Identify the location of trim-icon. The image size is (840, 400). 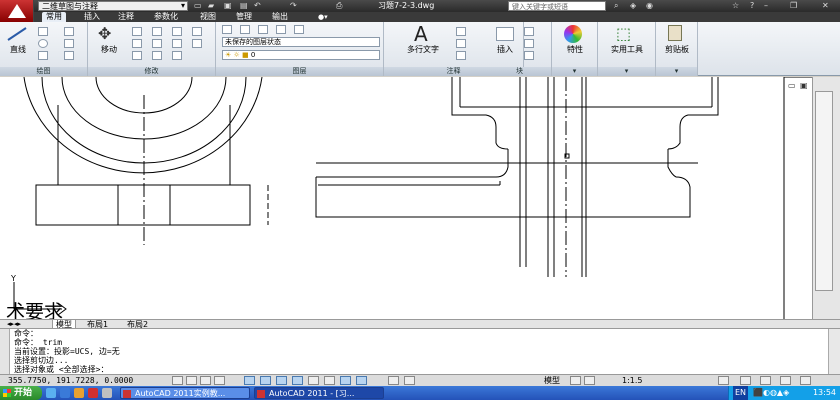
(157, 31).